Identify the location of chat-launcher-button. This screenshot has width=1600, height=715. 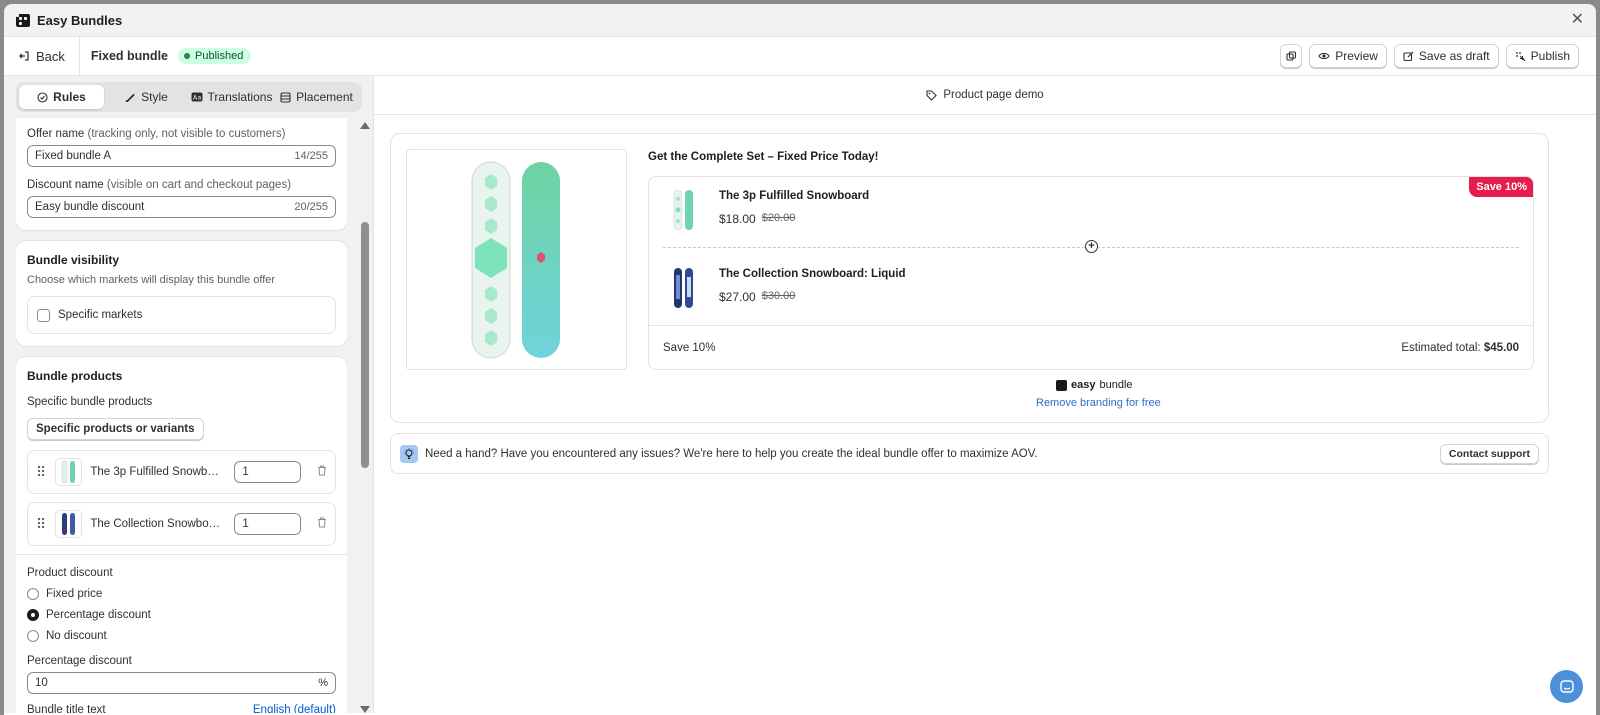
(1566, 686).